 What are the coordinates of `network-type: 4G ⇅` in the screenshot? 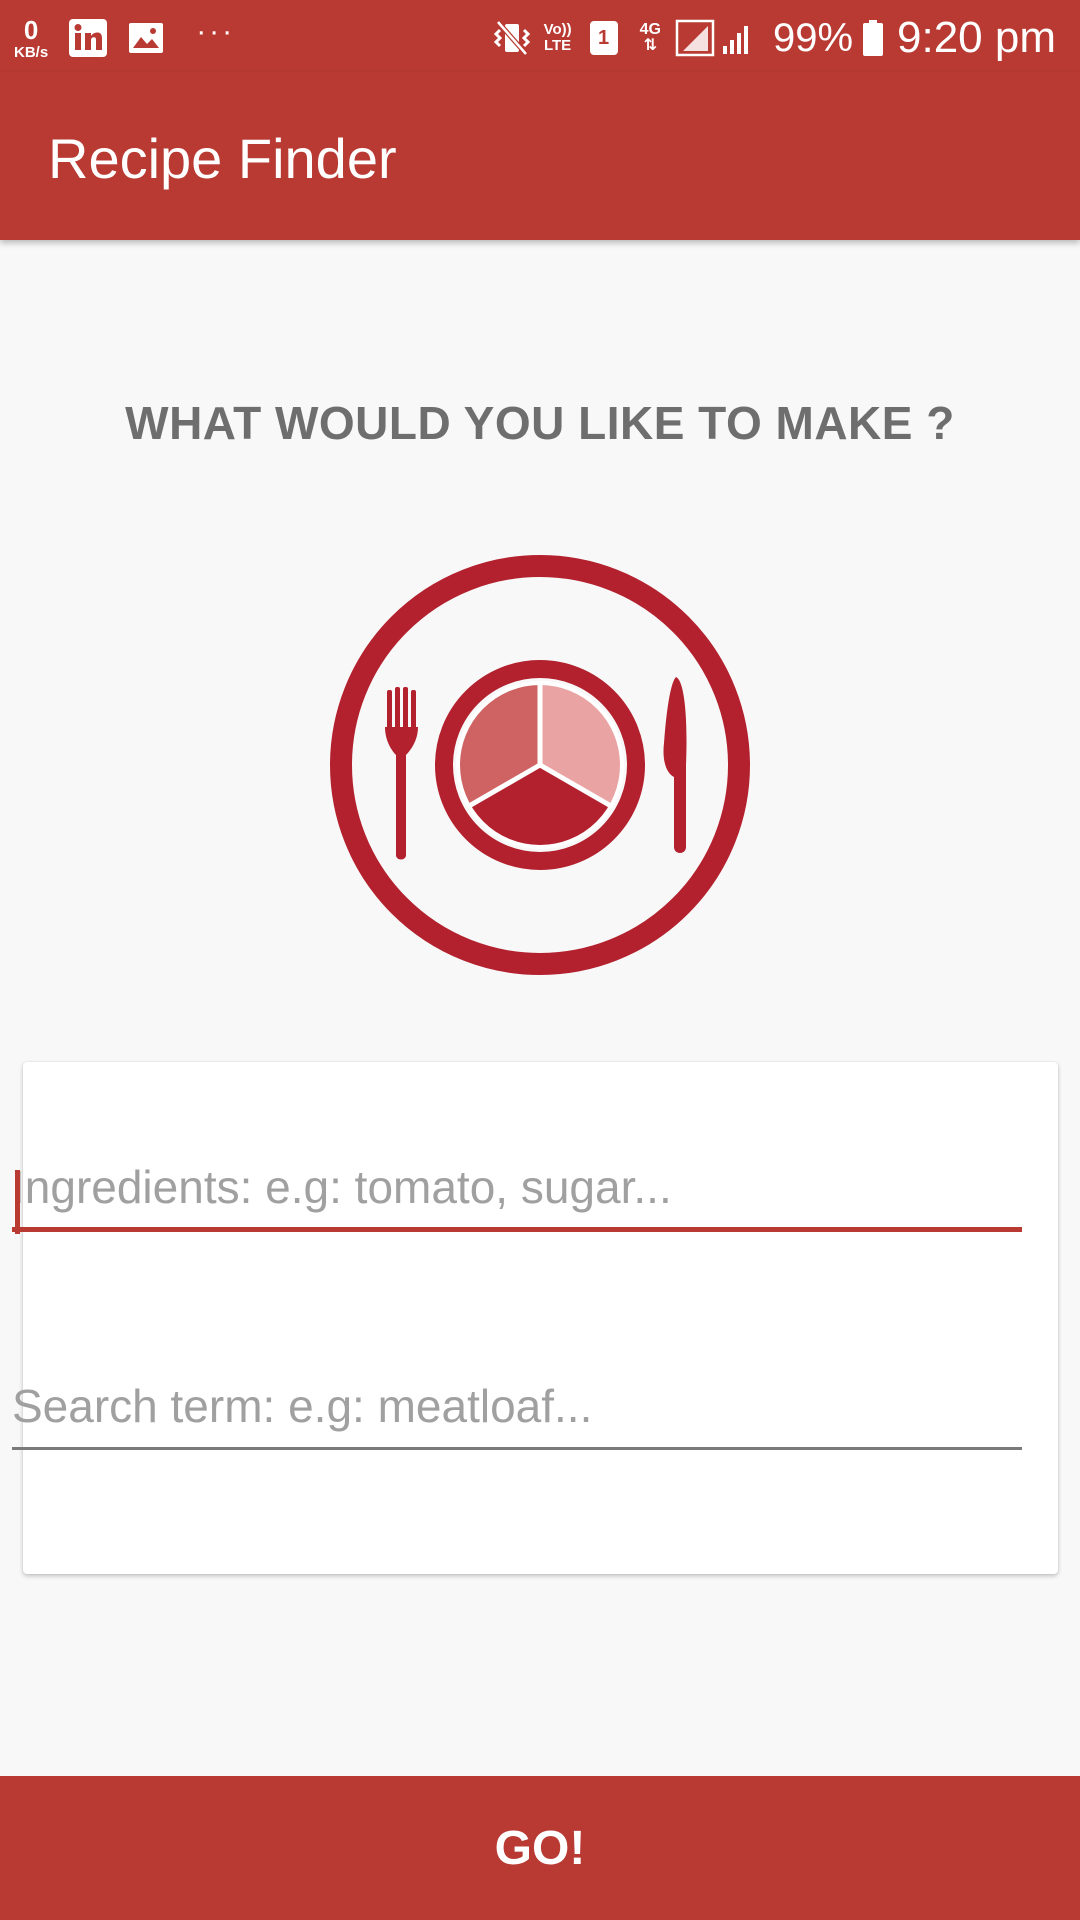 It's located at (650, 38).